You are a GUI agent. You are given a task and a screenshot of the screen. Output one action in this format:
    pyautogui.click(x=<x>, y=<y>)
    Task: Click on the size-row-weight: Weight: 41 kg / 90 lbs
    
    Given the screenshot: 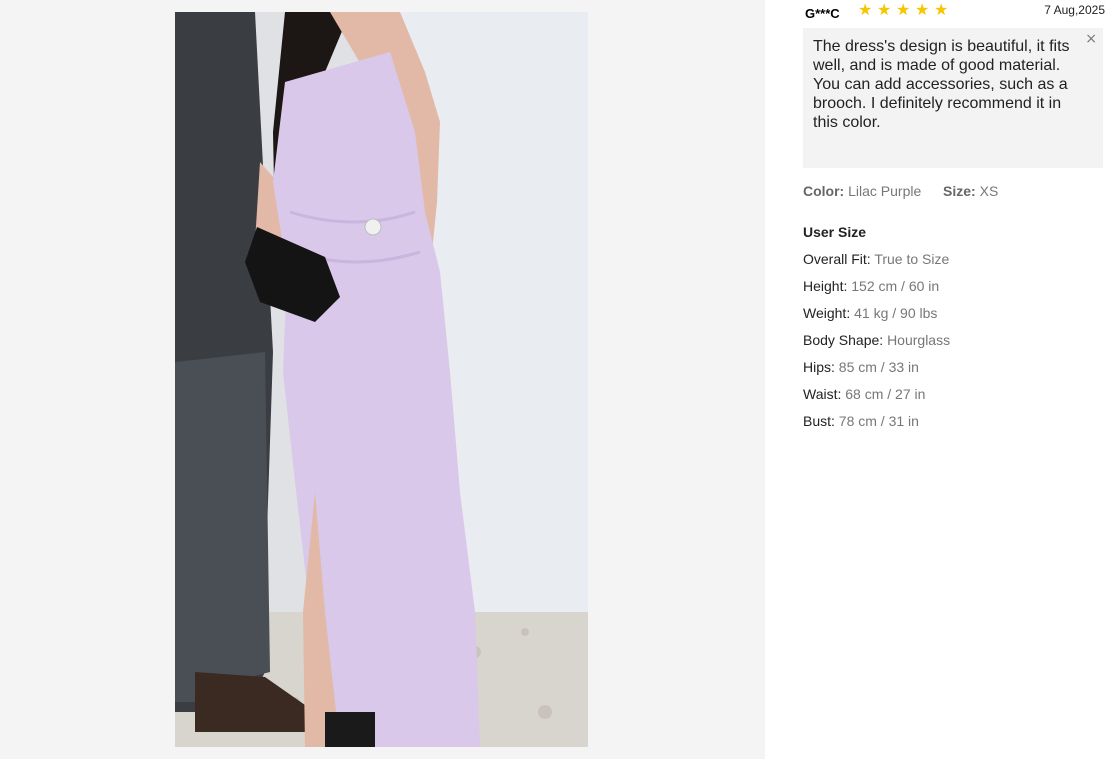 What is the action you would take?
    pyautogui.click(x=876, y=318)
    